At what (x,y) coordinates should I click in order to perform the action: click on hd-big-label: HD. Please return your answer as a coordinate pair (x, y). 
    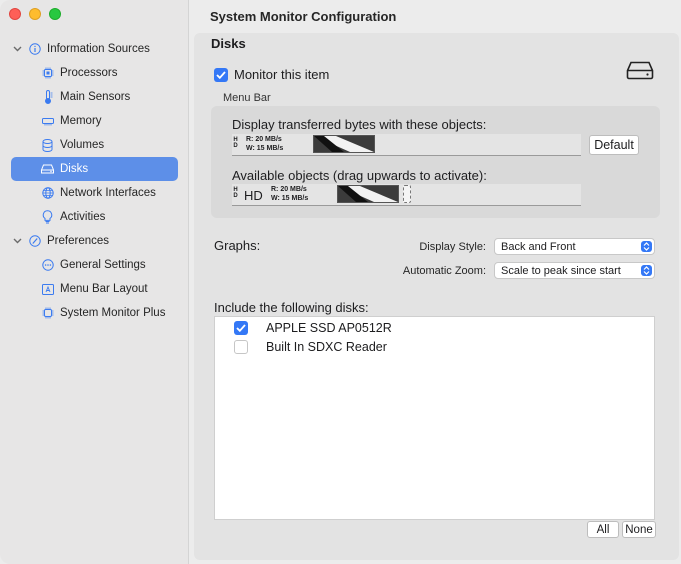
    Looking at the image, I should click on (253, 195).